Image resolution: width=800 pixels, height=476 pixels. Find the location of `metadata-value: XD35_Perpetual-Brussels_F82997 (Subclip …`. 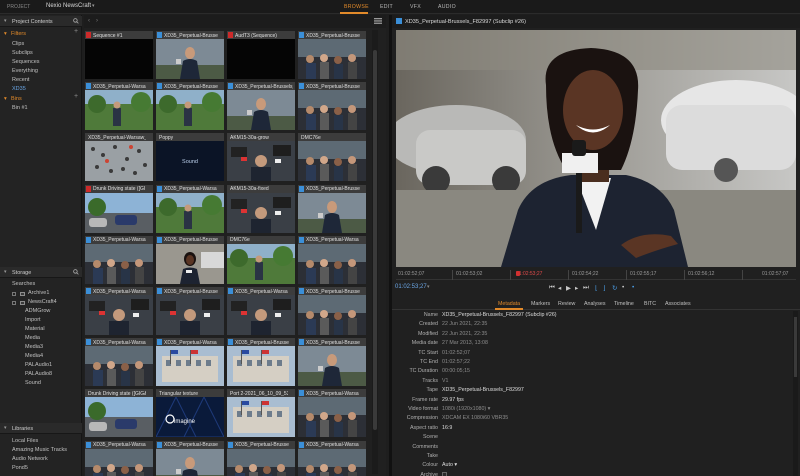

metadata-value: XD35_Perpetual-Brussels_F82997 (Subclip … is located at coordinates (499, 315).